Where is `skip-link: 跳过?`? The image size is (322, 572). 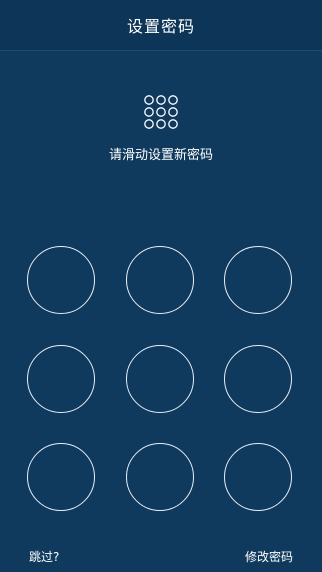 skip-link: 跳过? is located at coordinates (44, 556).